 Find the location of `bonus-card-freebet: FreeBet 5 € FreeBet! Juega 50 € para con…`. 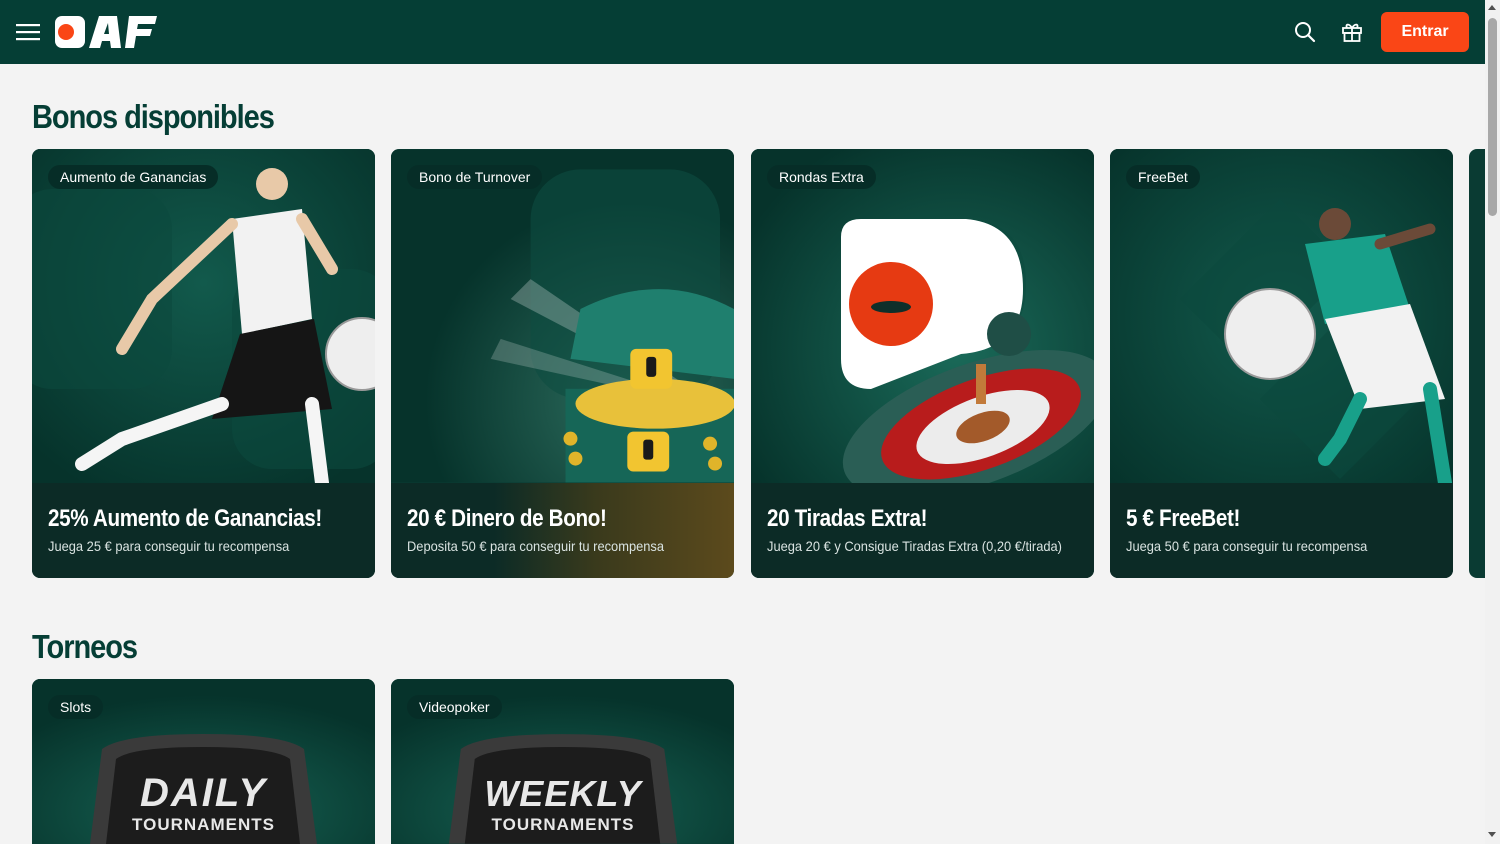

bonus-card-freebet: FreeBet 5 € FreeBet! Juega 50 € para con… is located at coordinates (1281, 363).